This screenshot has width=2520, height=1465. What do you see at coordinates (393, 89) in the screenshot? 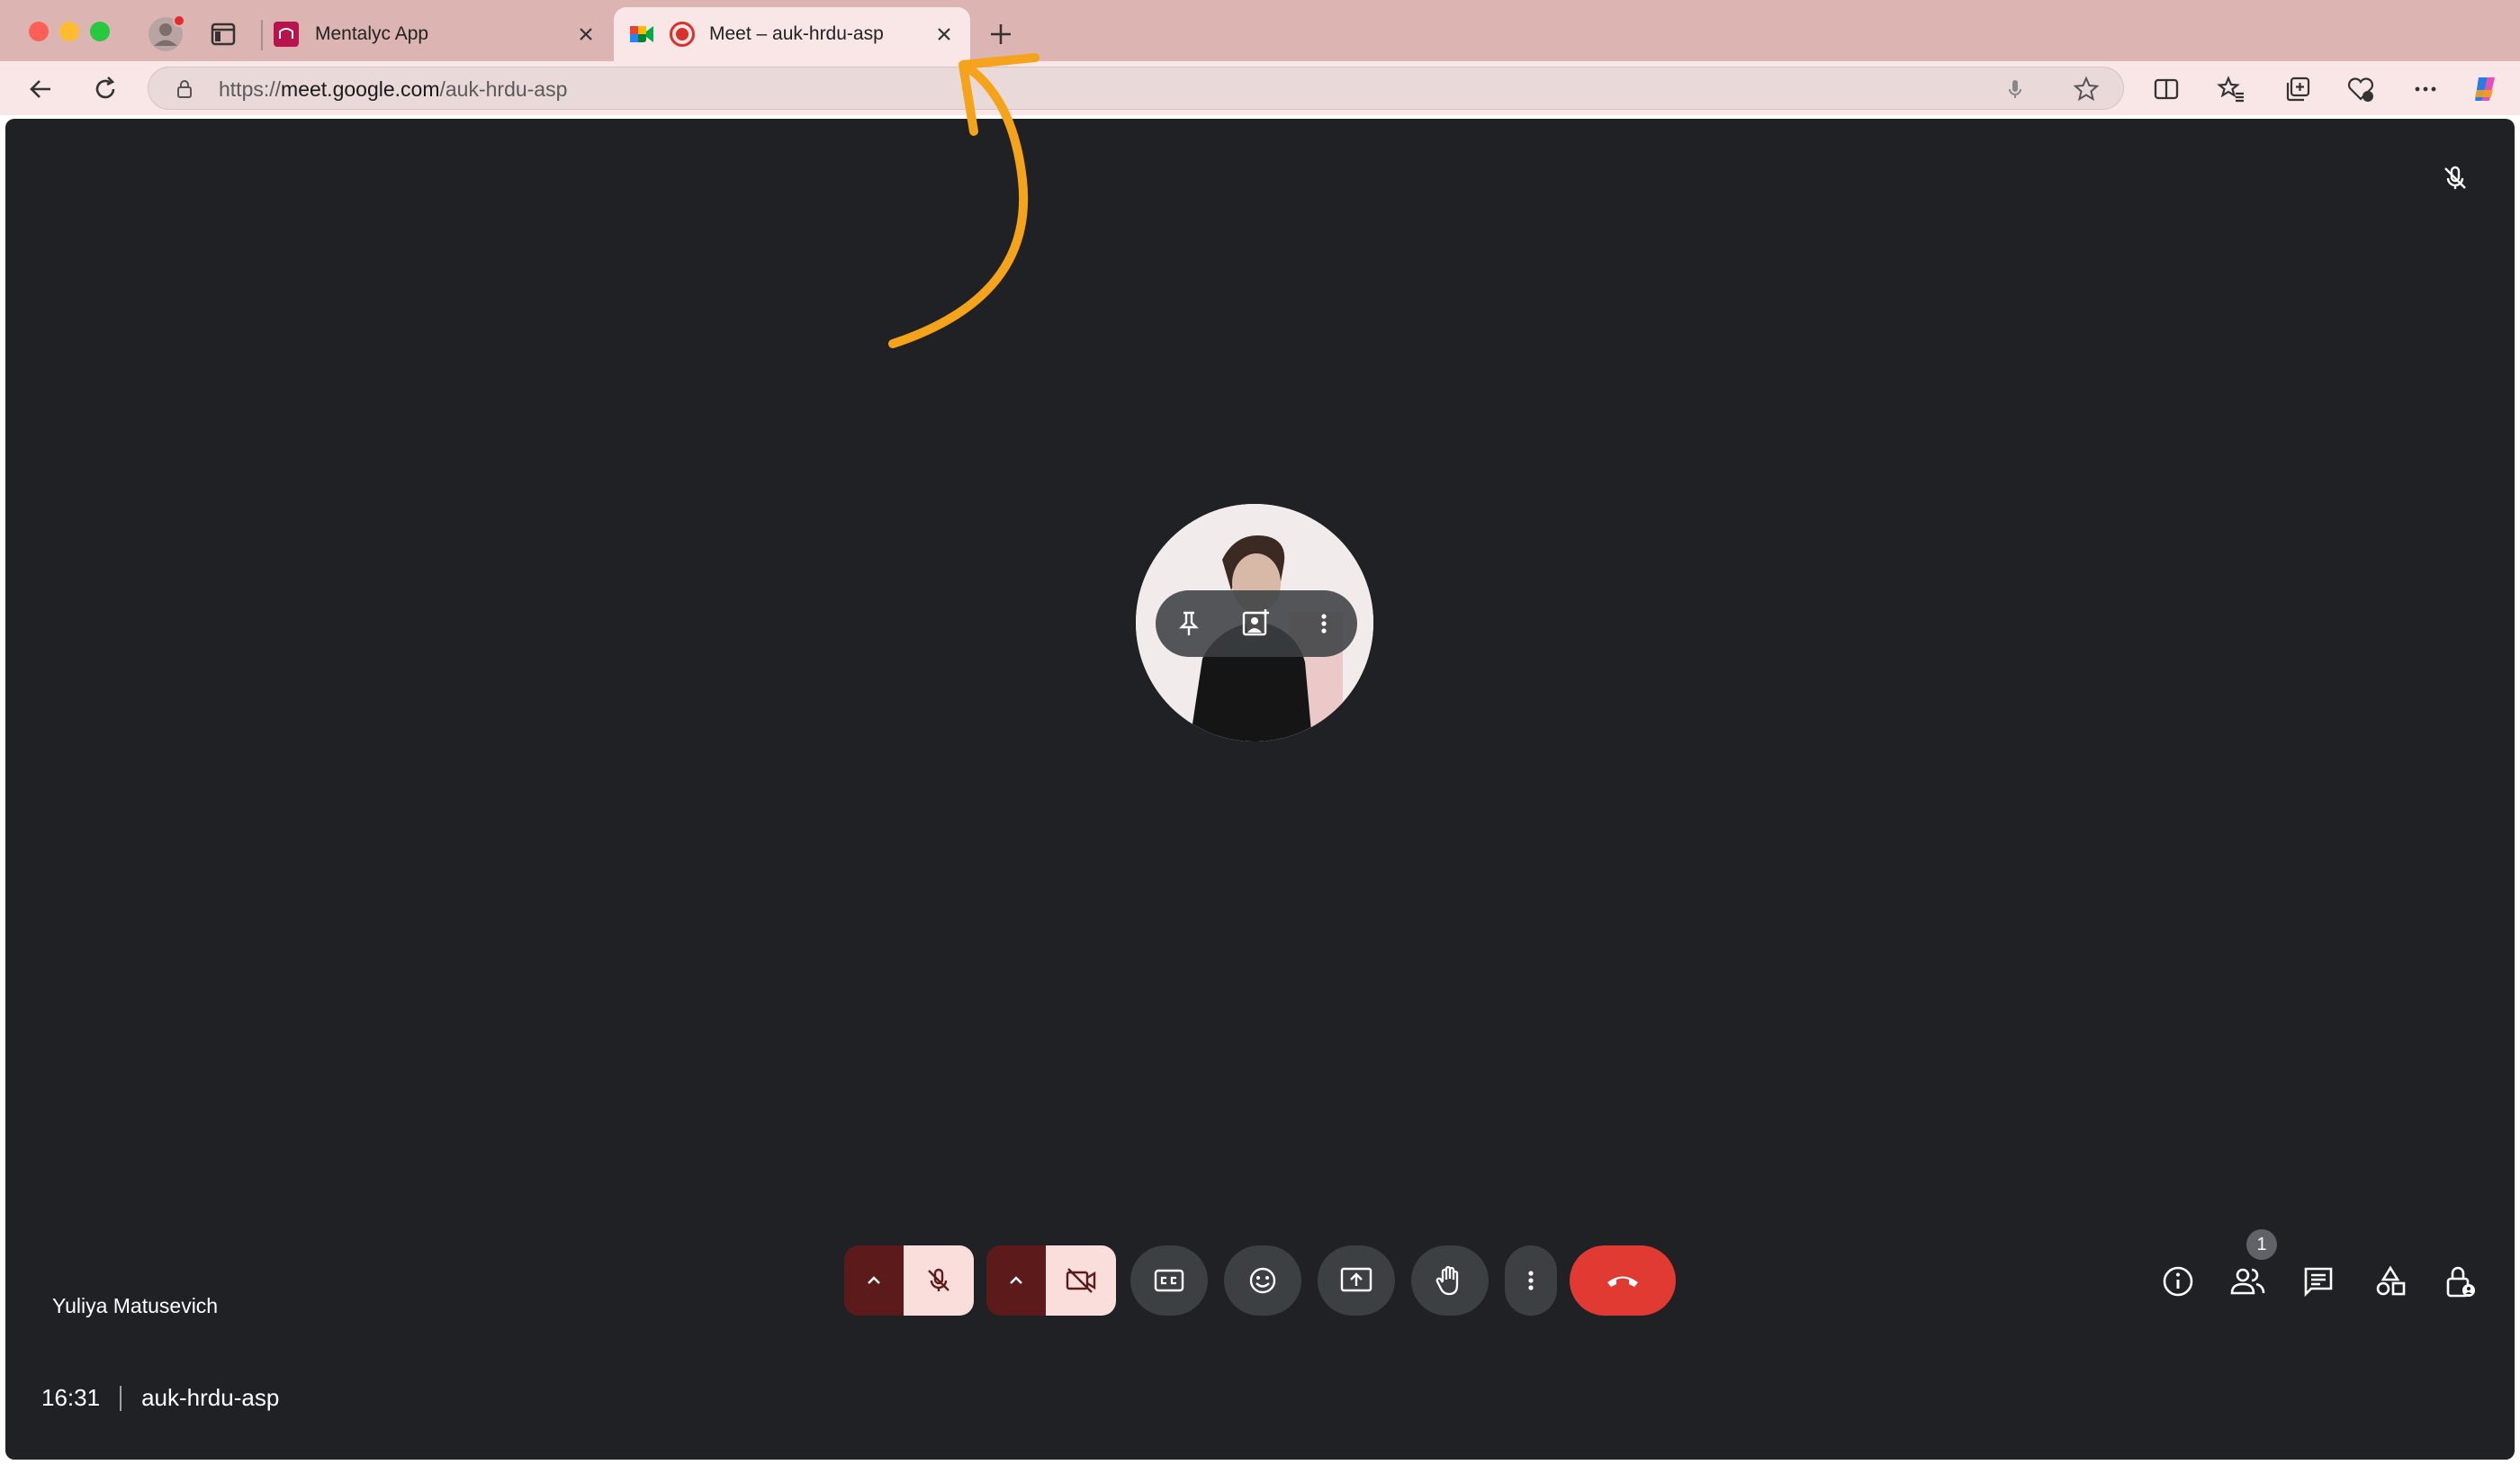
I see `url-text: https://meet.google.com/auk-hrdu-asp` at bounding box center [393, 89].